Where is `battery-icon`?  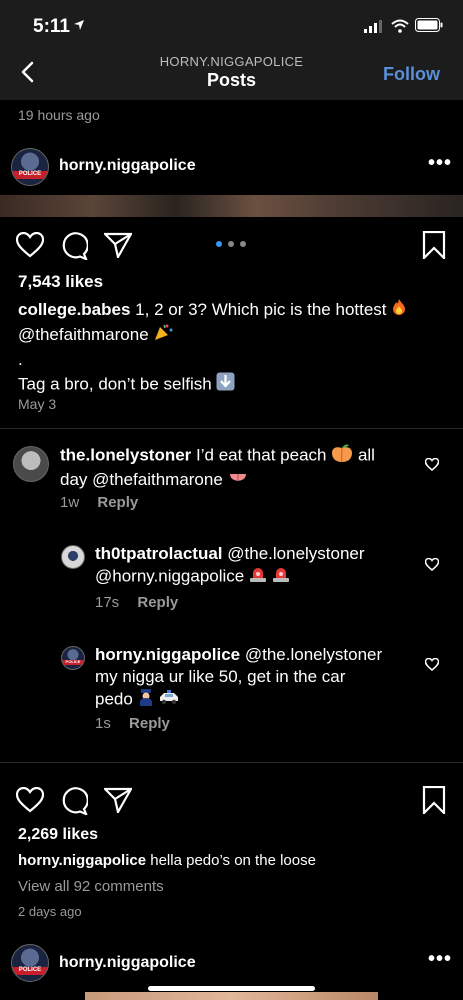
battery-icon is located at coordinates (429, 25).